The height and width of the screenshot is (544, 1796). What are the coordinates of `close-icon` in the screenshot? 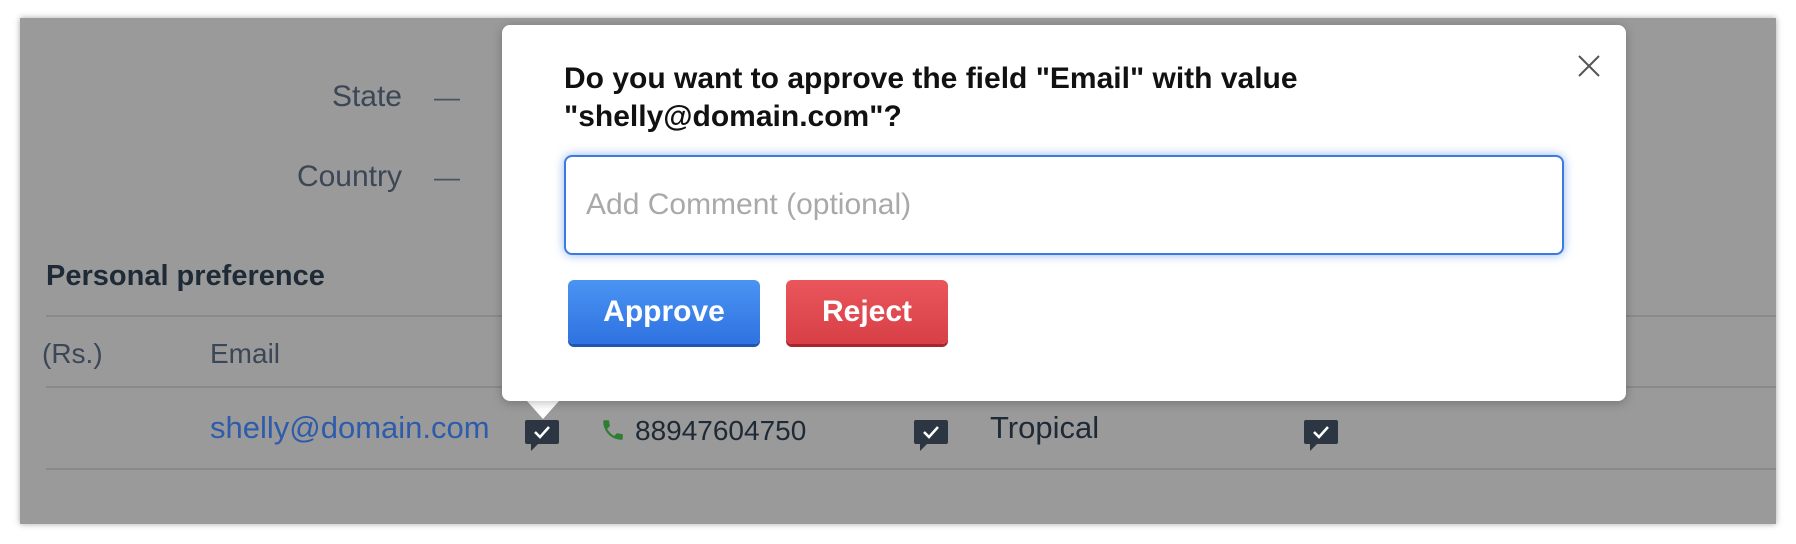 It's located at (1589, 66).